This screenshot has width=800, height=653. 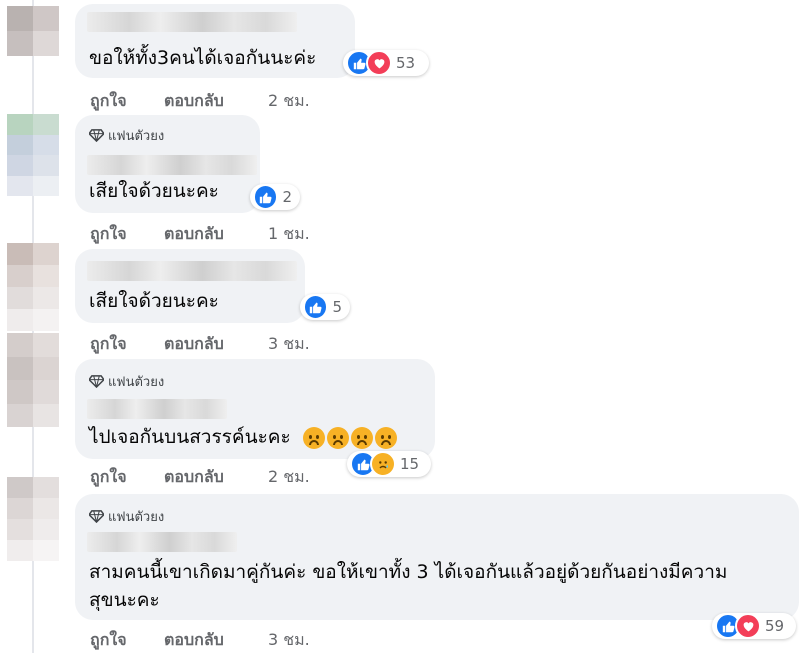 What do you see at coordinates (775, 626) in the screenshot?
I see `reaction-count: 59` at bounding box center [775, 626].